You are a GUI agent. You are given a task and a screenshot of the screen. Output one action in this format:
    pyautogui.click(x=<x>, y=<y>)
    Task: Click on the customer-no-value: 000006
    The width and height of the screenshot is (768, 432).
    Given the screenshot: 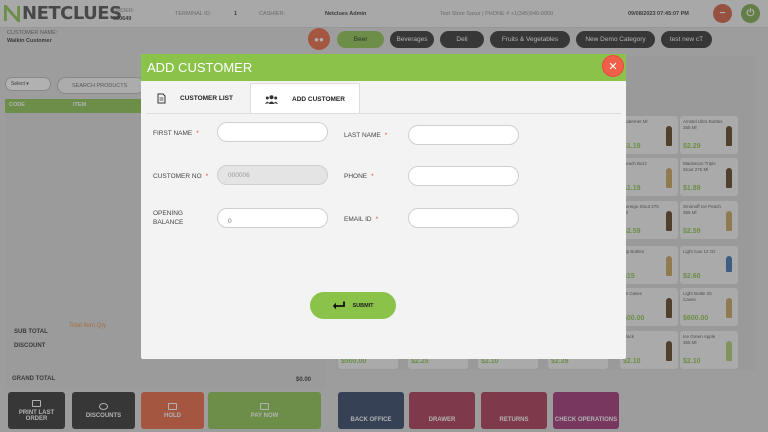 What is the action you would take?
    pyautogui.click(x=239, y=175)
    